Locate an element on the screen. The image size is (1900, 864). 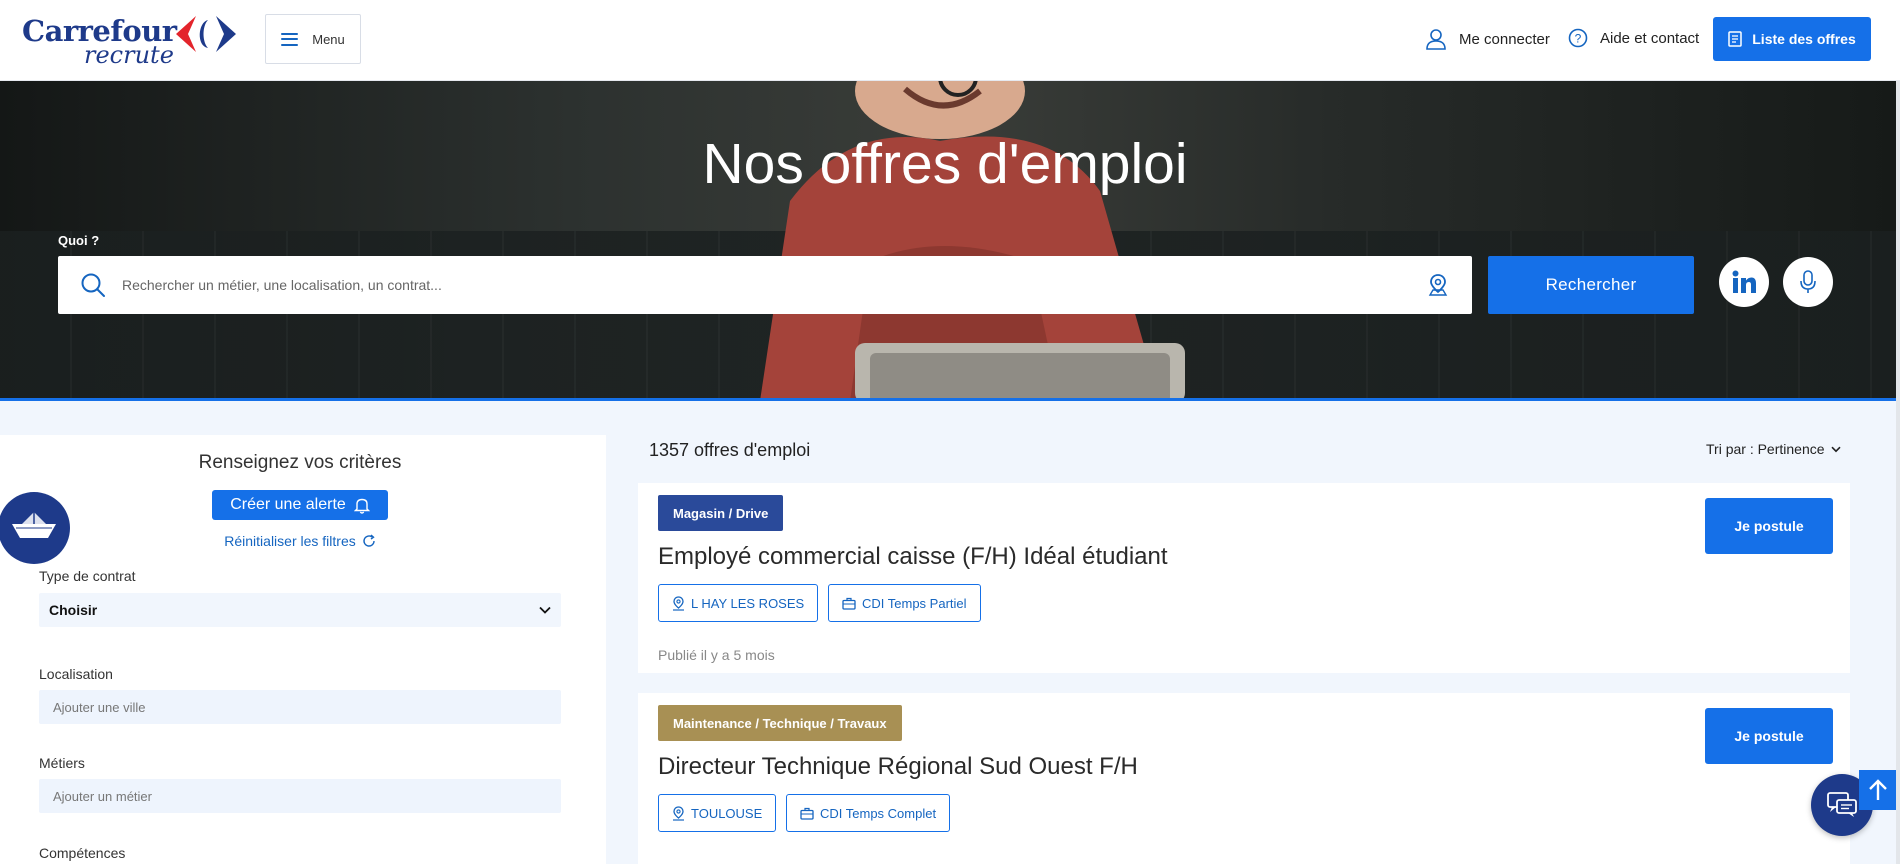
help-contact-link: ? Aide et contact is located at coordinates (1633, 38).